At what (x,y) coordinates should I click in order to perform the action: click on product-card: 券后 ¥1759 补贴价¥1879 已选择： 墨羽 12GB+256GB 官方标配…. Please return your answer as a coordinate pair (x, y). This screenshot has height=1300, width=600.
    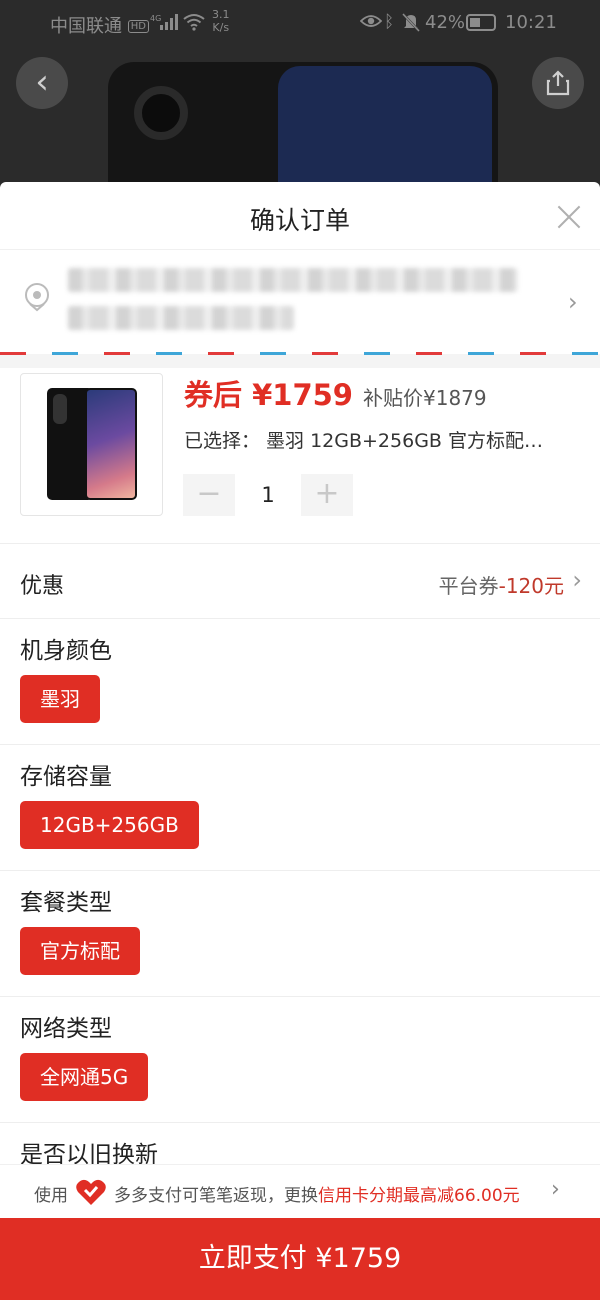
    Looking at the image, I should click on (300, 456).